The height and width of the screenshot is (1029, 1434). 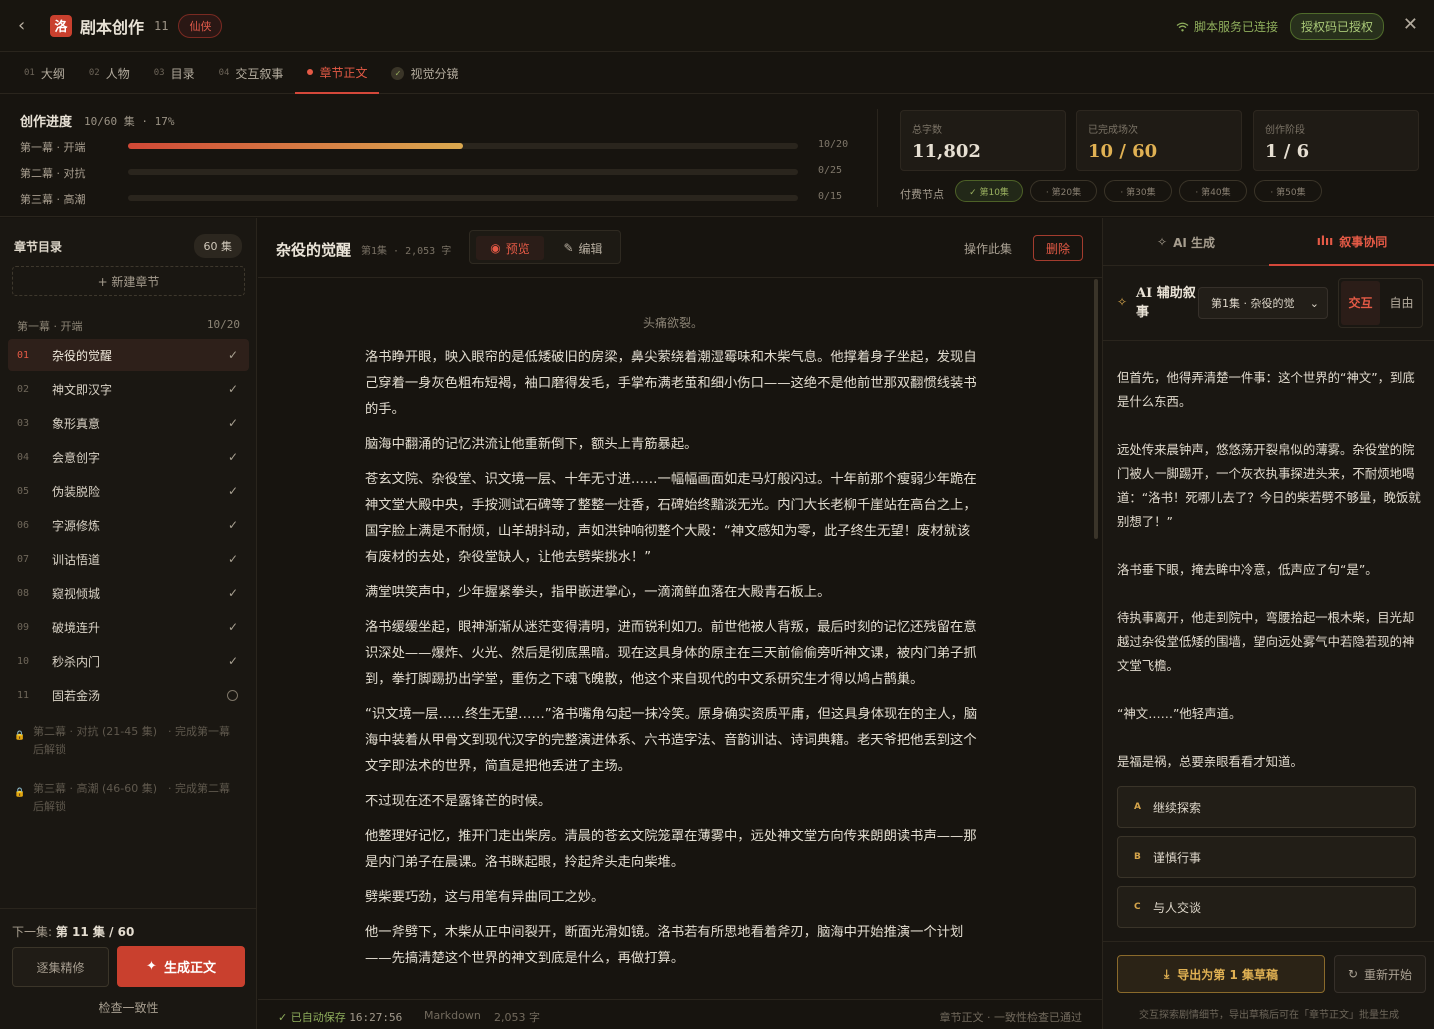 I want to click on tab-number: 03, so click(x=159, y=73).